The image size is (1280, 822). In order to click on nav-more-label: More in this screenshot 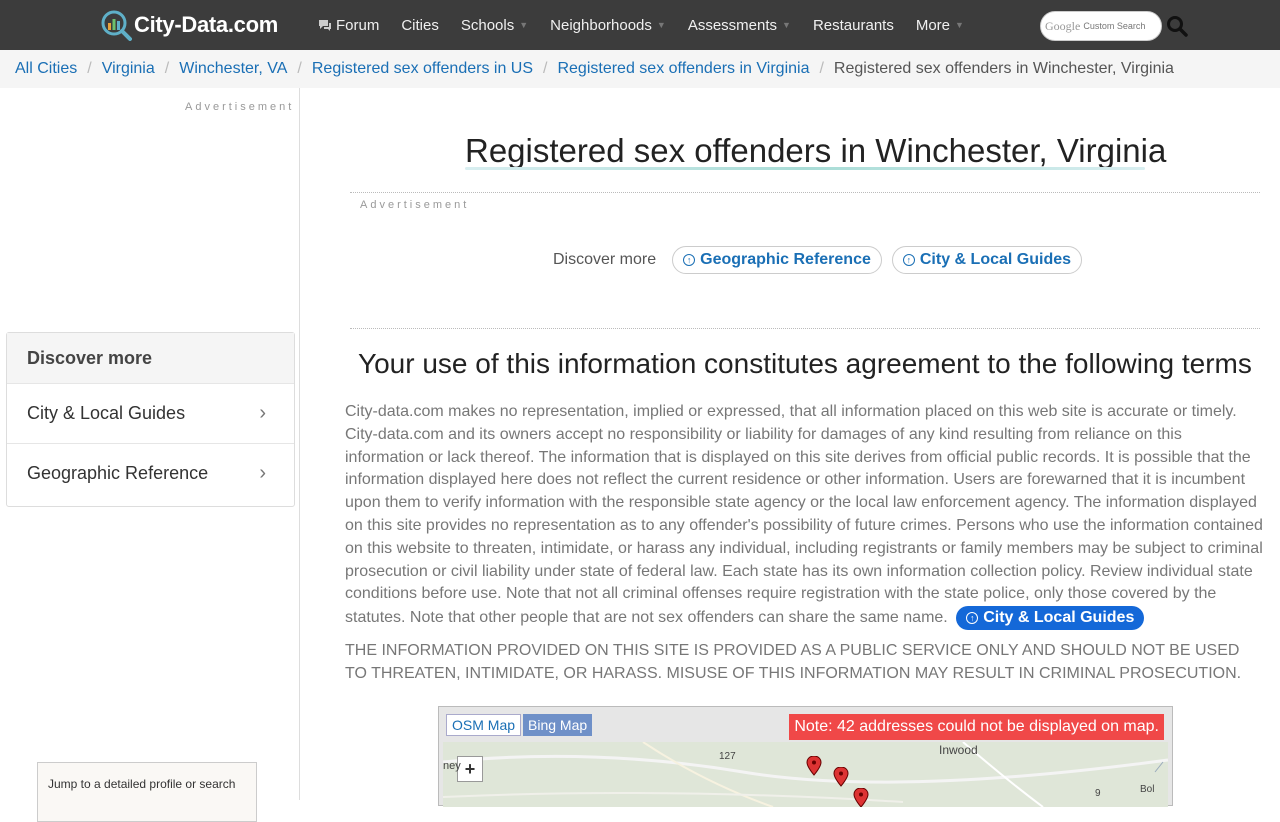, I will do `click(933, 25)`.